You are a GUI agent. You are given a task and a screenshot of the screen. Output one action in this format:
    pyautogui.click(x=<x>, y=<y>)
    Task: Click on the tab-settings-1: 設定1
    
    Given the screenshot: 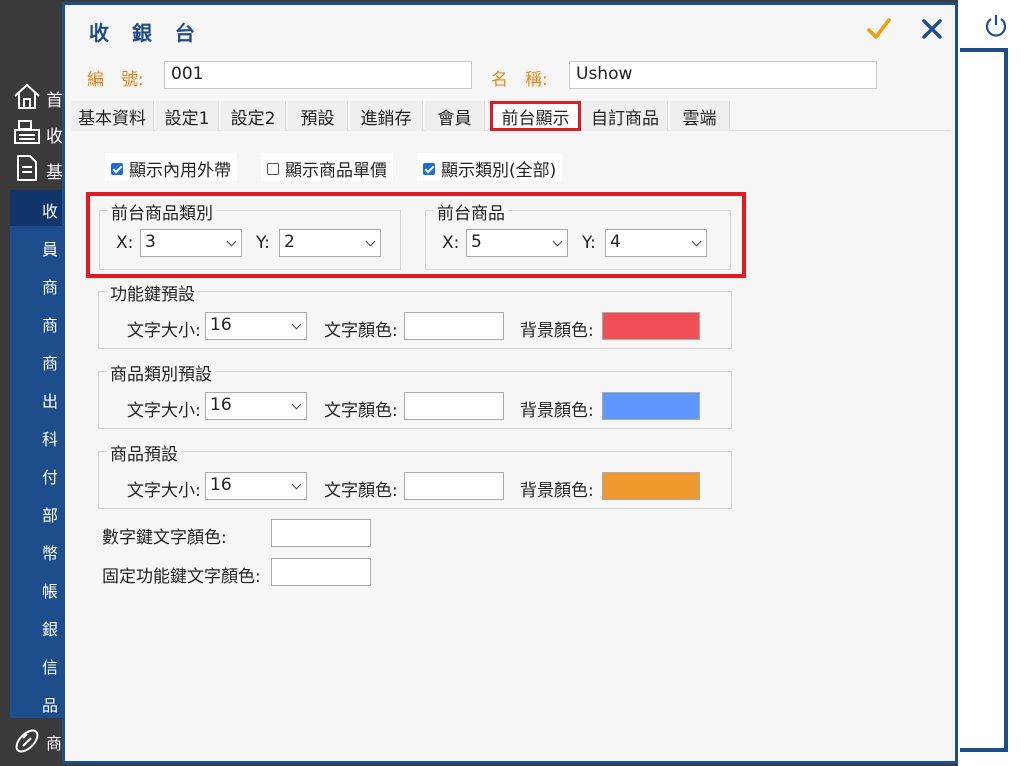 What is the action you would take?
    pyautogui.click(x=187, y=116)
    